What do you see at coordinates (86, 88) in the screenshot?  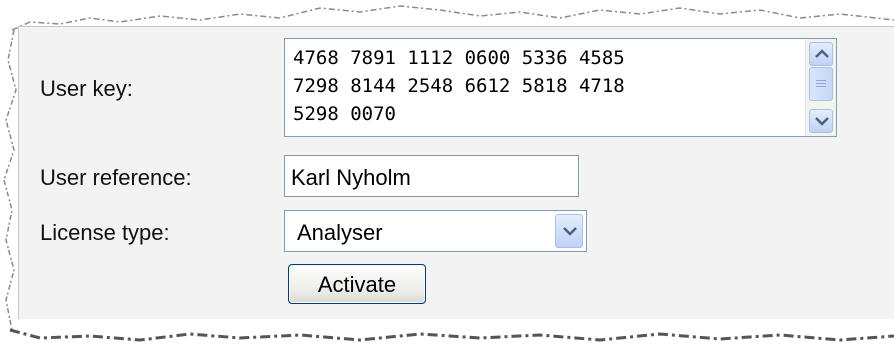 I see `user-key-label: User key:` at bounding box center [86, 88].